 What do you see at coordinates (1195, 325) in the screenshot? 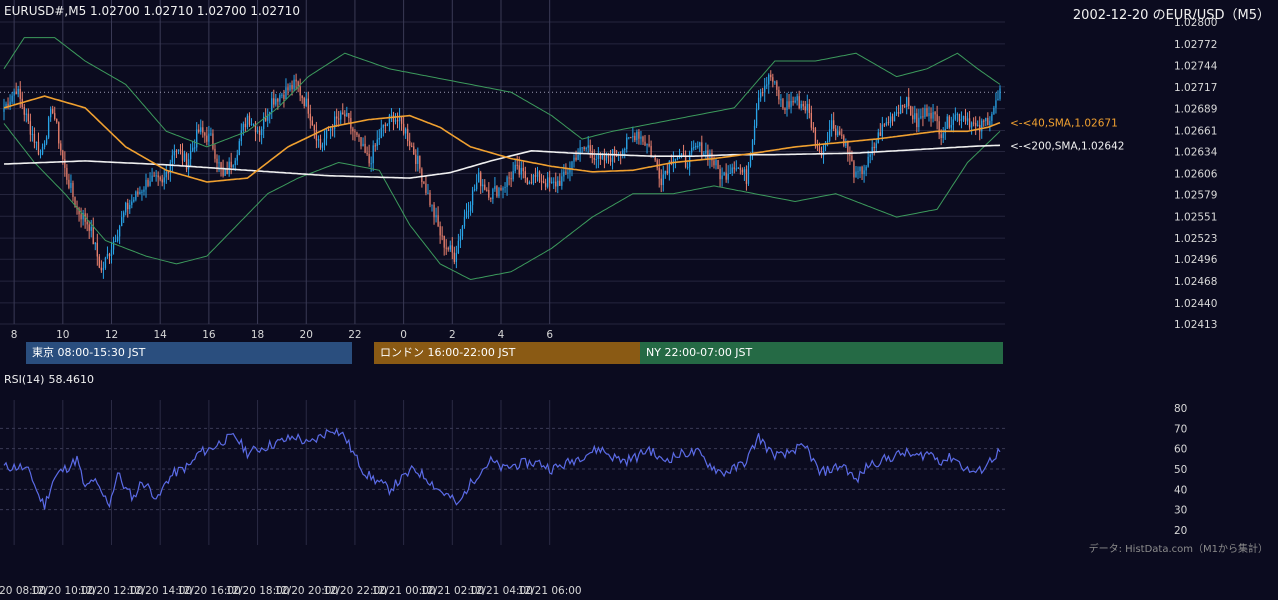
I see `y-tick-label: 1.02413` at bounding box center [1195, 325].